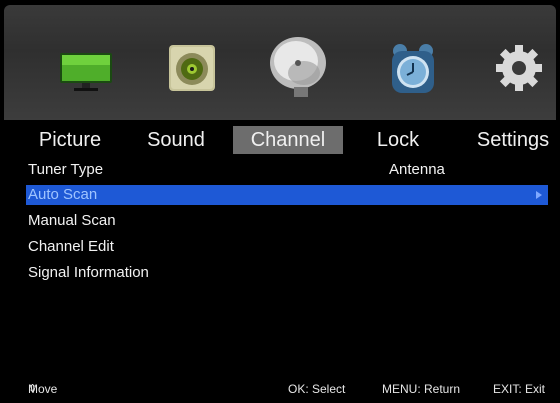  I want to click on channel-icon, so click(300, 67).